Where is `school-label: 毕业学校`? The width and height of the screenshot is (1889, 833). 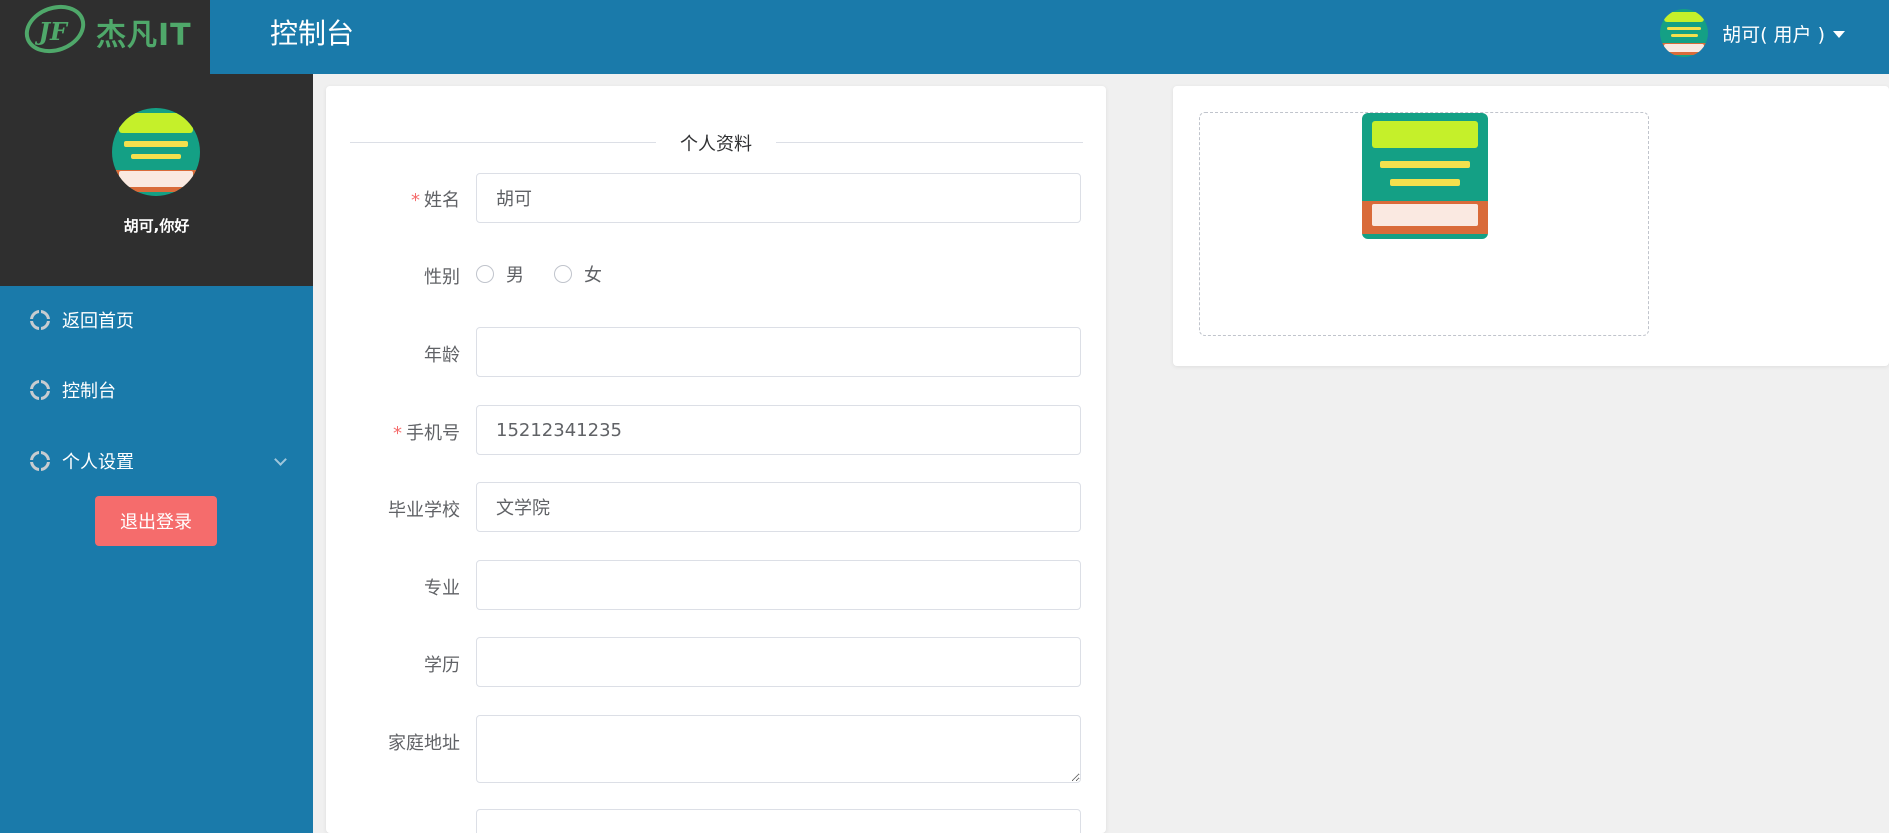 school-label: 毕业学校 is located at coordinates (424, 510).